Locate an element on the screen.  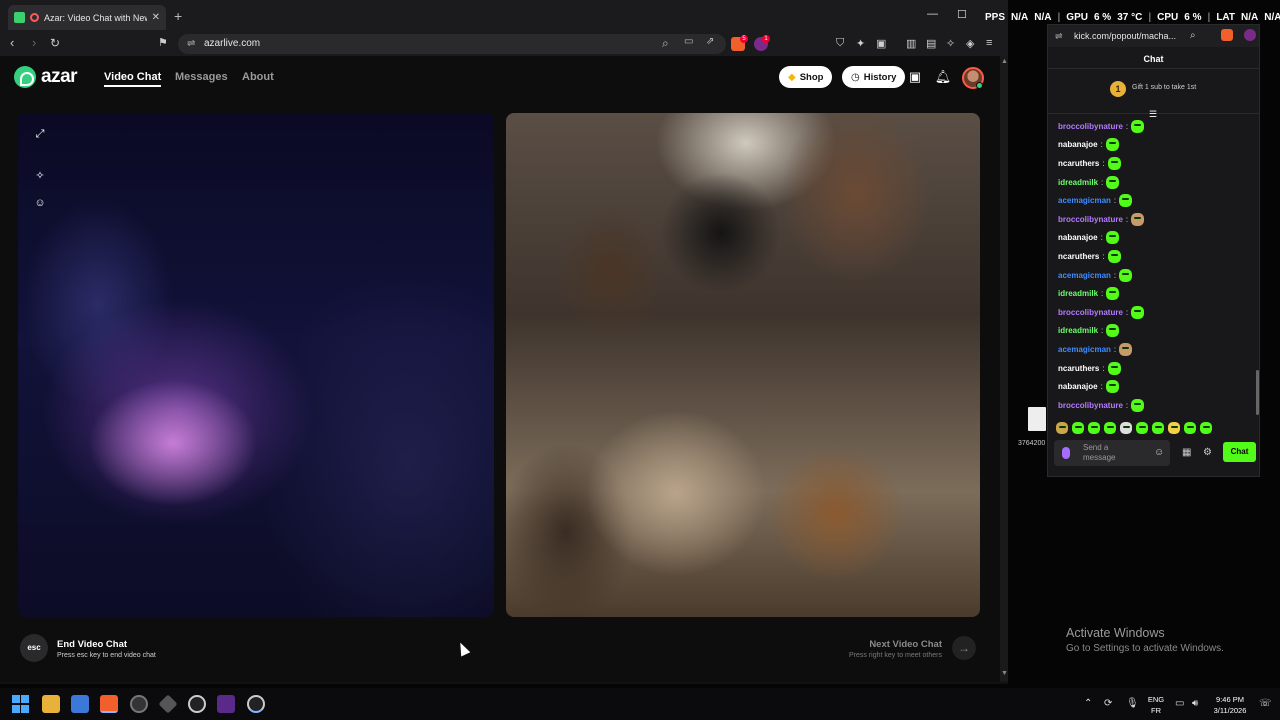
close-tab-icon: ✕ is located at coordinates (156, 17).